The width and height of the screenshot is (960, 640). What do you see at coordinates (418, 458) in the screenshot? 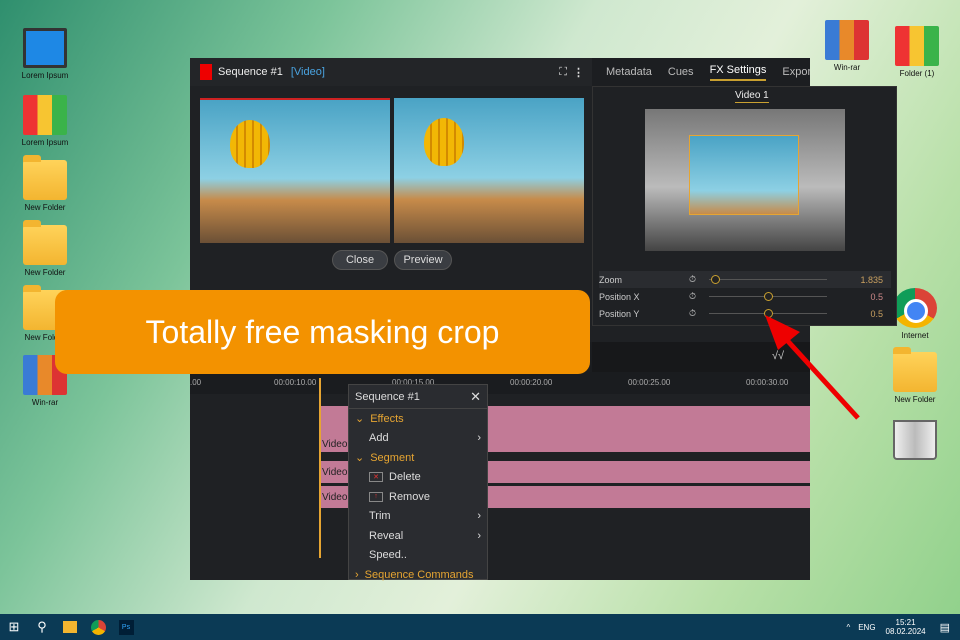
I see `menu-item-segment: ⌄ Segment` at bounding box center [418, 458].